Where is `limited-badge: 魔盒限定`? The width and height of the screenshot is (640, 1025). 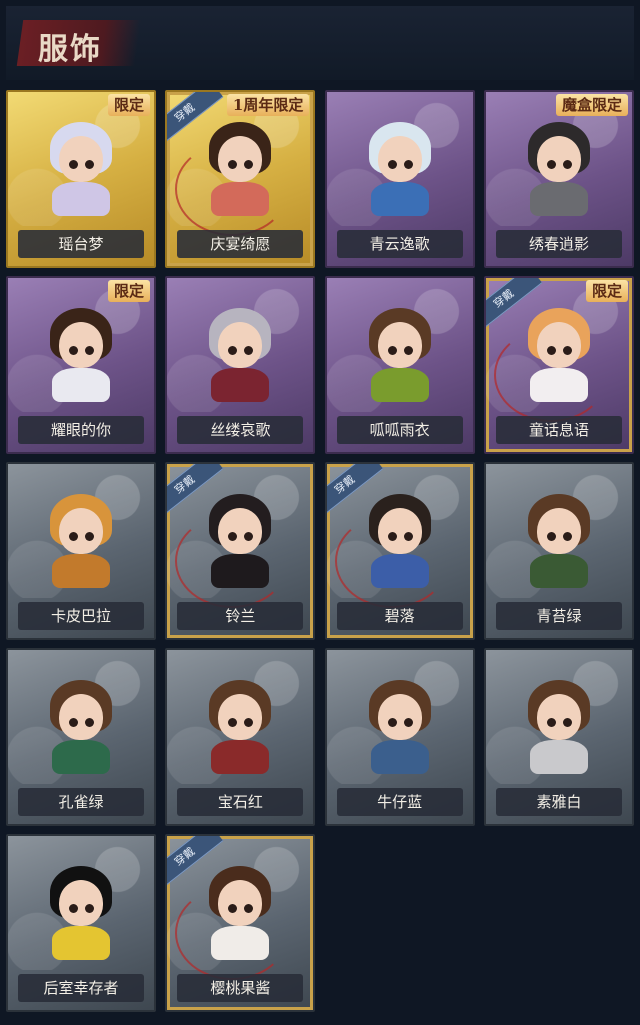 limited-badge: 魔盒限定 is located at coordinates (591, 105).